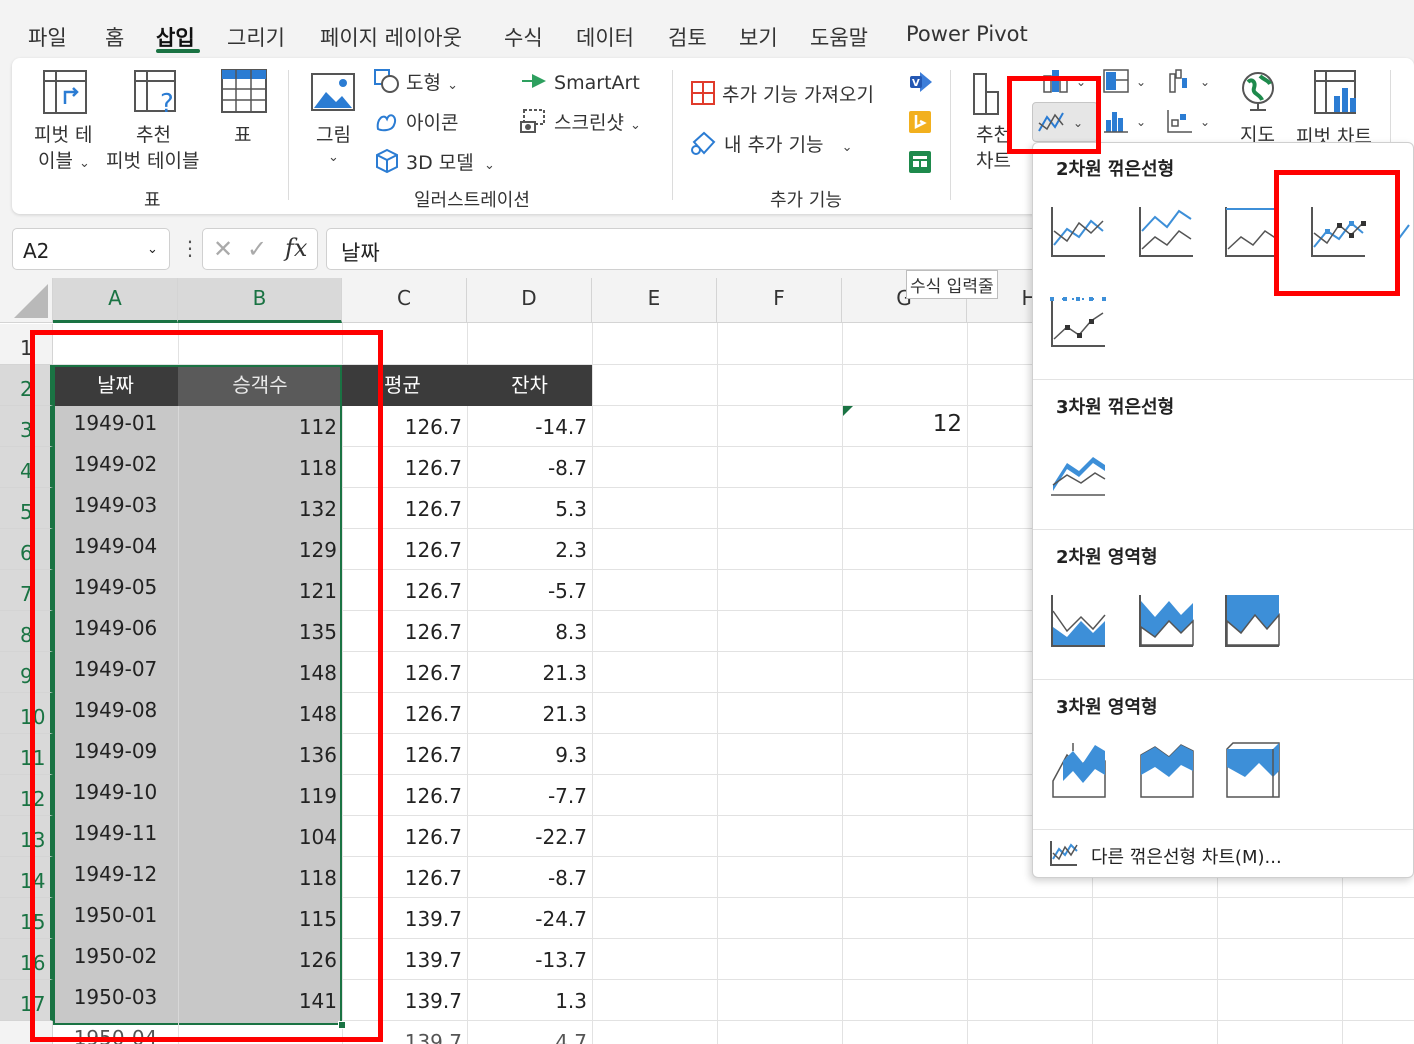  I want to click on stacked-area-chart-option, so click(1166, 620).